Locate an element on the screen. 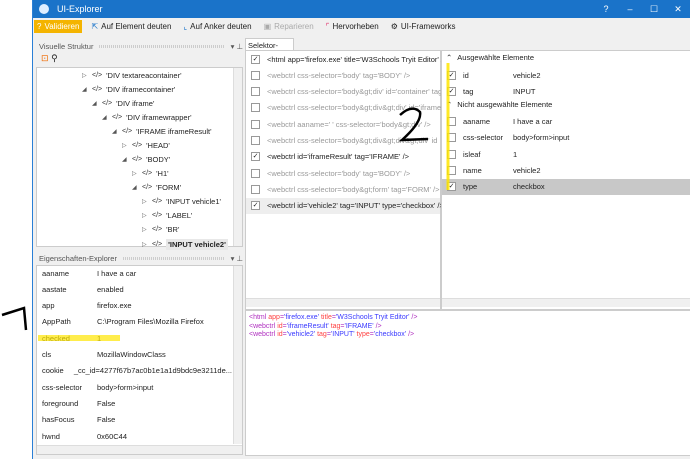 This screenshot has width=690, height=459. ui-frameworks-button: ⚙ UI-Frameworks is located at coordinates (423, 26).